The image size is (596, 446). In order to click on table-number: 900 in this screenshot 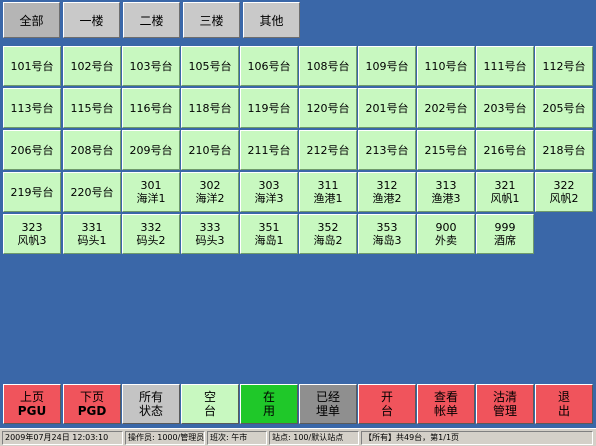, I will do `click(446, 227)`.